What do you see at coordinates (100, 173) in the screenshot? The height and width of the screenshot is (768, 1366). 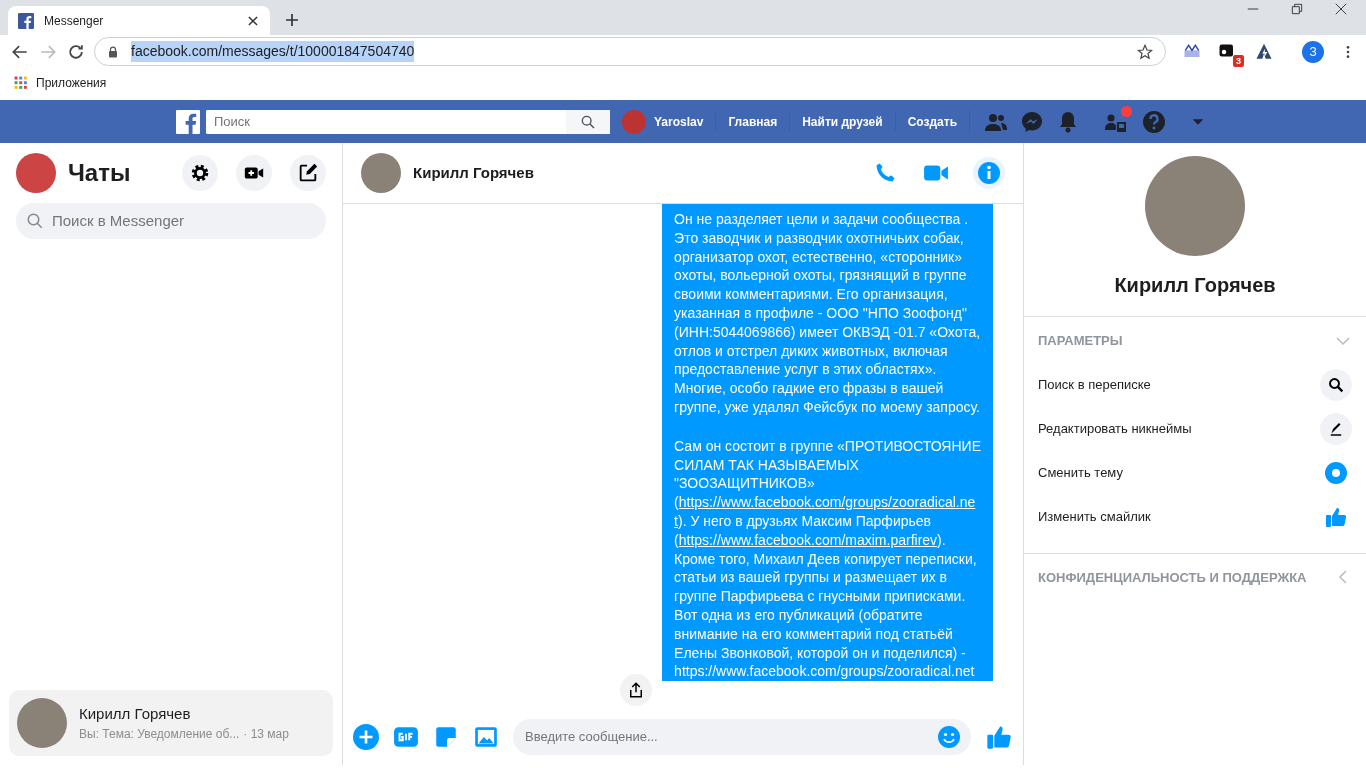 I see `sidebar-title: Чаты` at bounding box center [100, 173].